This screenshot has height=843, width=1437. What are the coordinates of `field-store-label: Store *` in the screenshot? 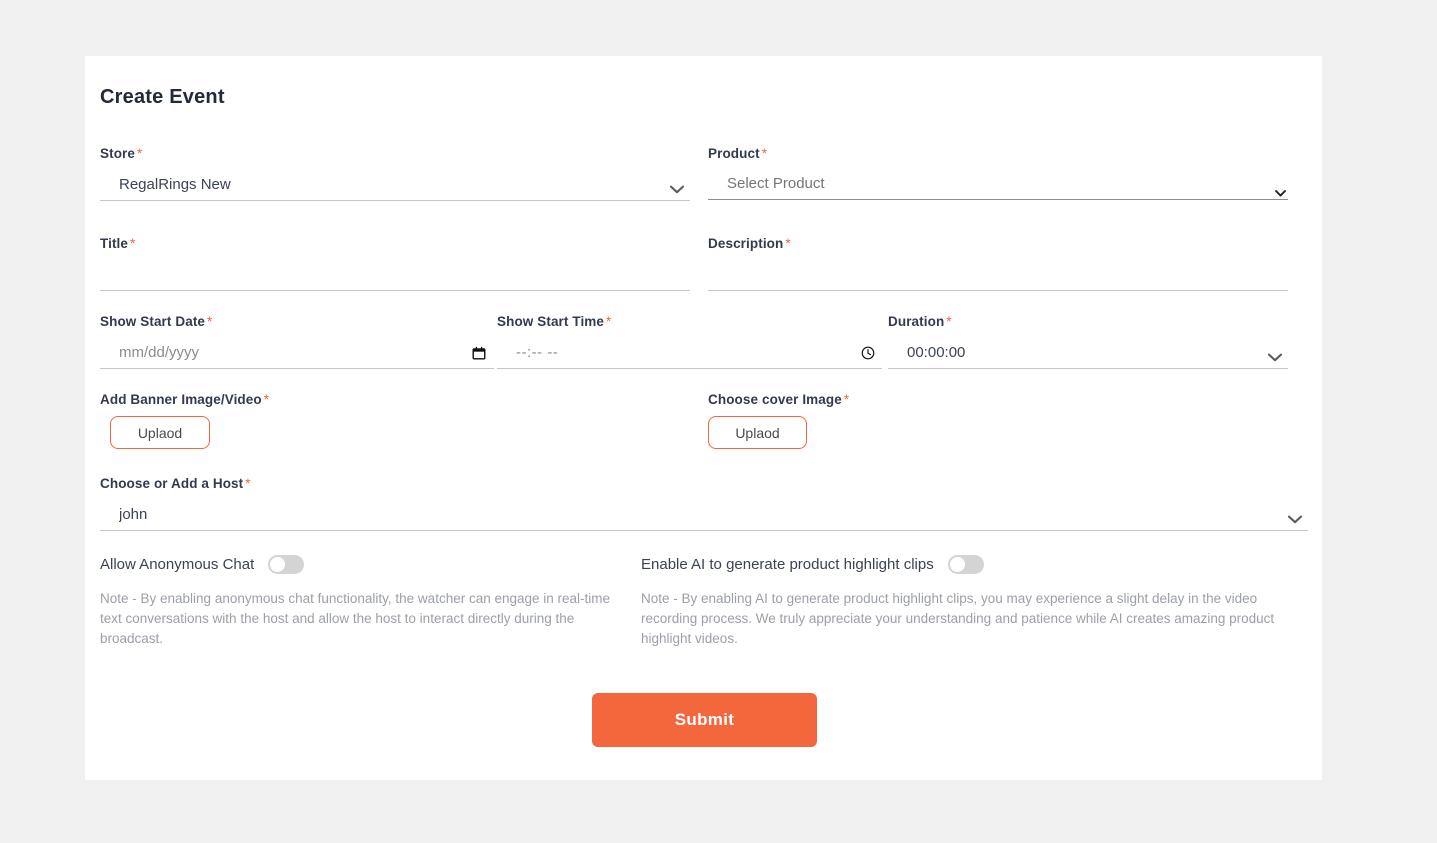 It's located at (121, 153).